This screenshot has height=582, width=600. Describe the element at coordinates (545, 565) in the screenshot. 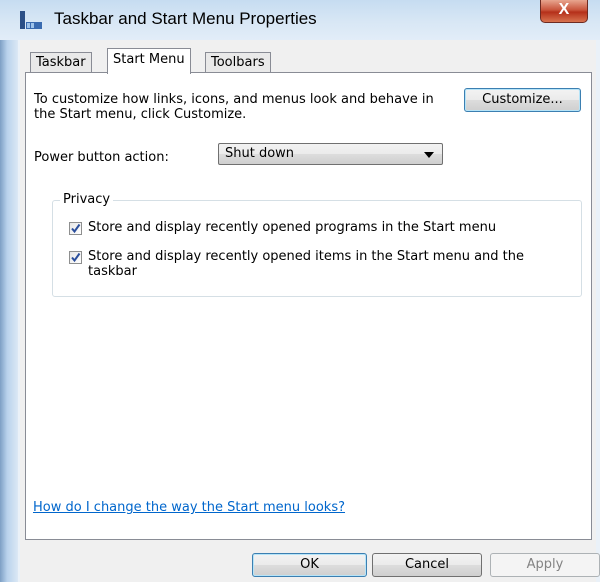

I see `apply-button: Apply` at that location.